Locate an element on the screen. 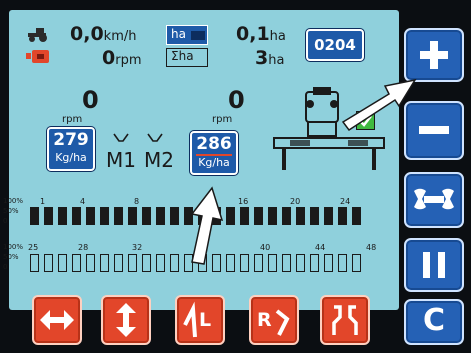  m2-label: M2 is located at coordinates (159, 160).